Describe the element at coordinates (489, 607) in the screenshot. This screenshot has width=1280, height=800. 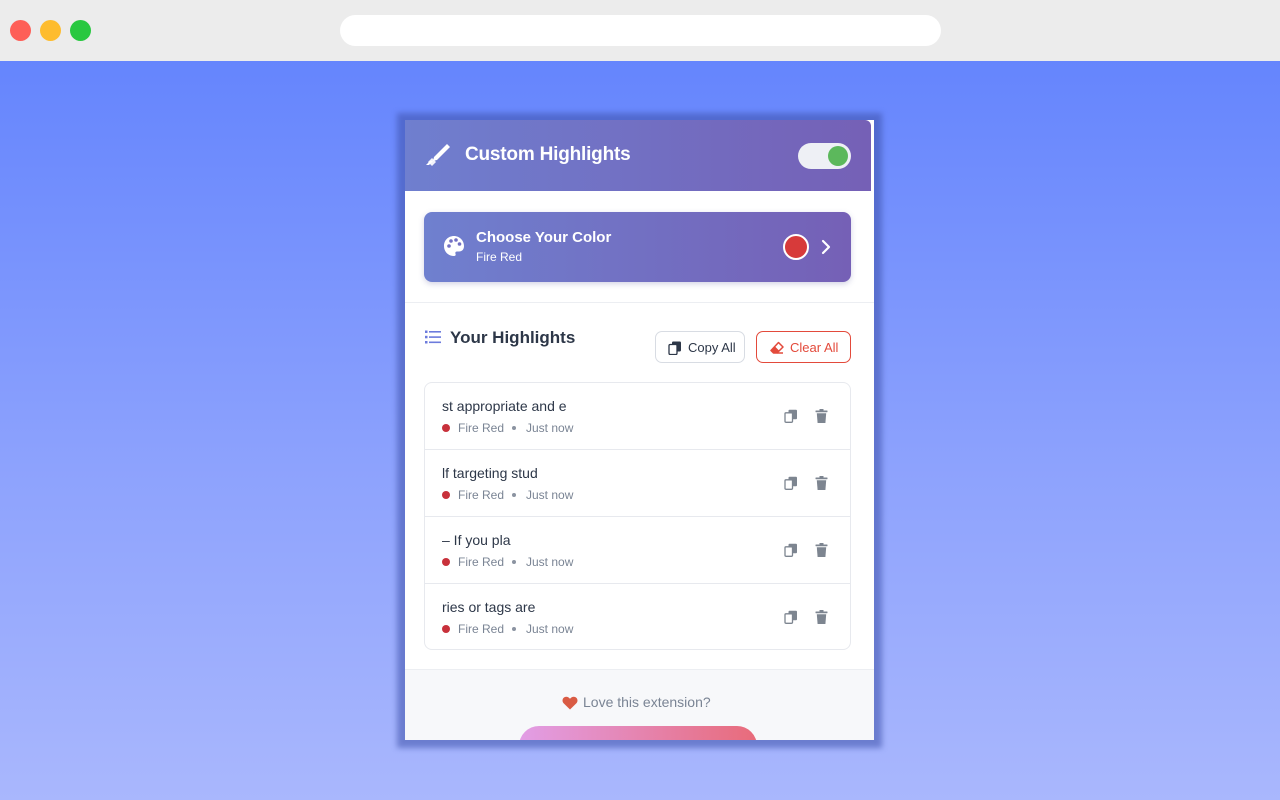
I see `highlight-text: ries or tags are` at that location.